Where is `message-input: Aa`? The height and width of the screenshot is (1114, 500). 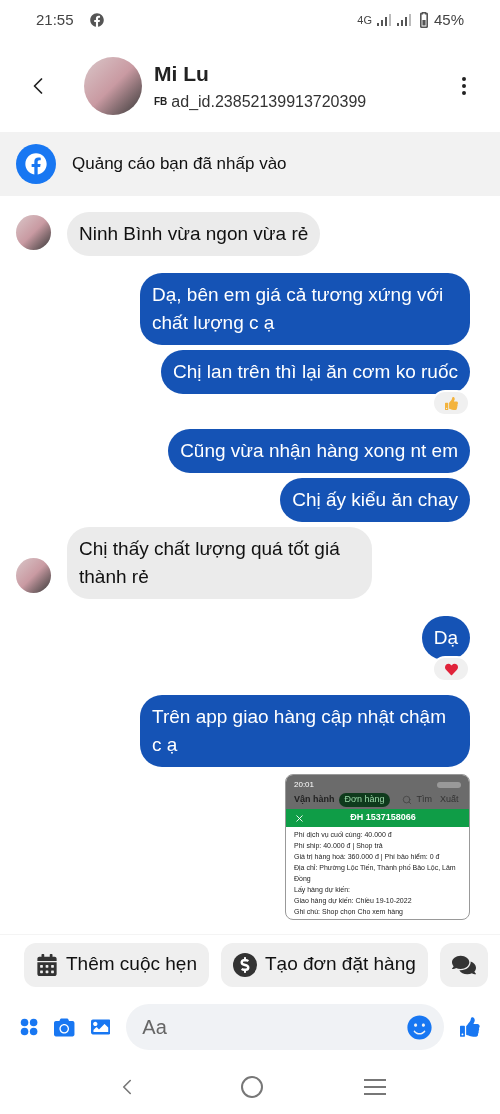
message-input: Aa is located at coordinates (275, 1027).